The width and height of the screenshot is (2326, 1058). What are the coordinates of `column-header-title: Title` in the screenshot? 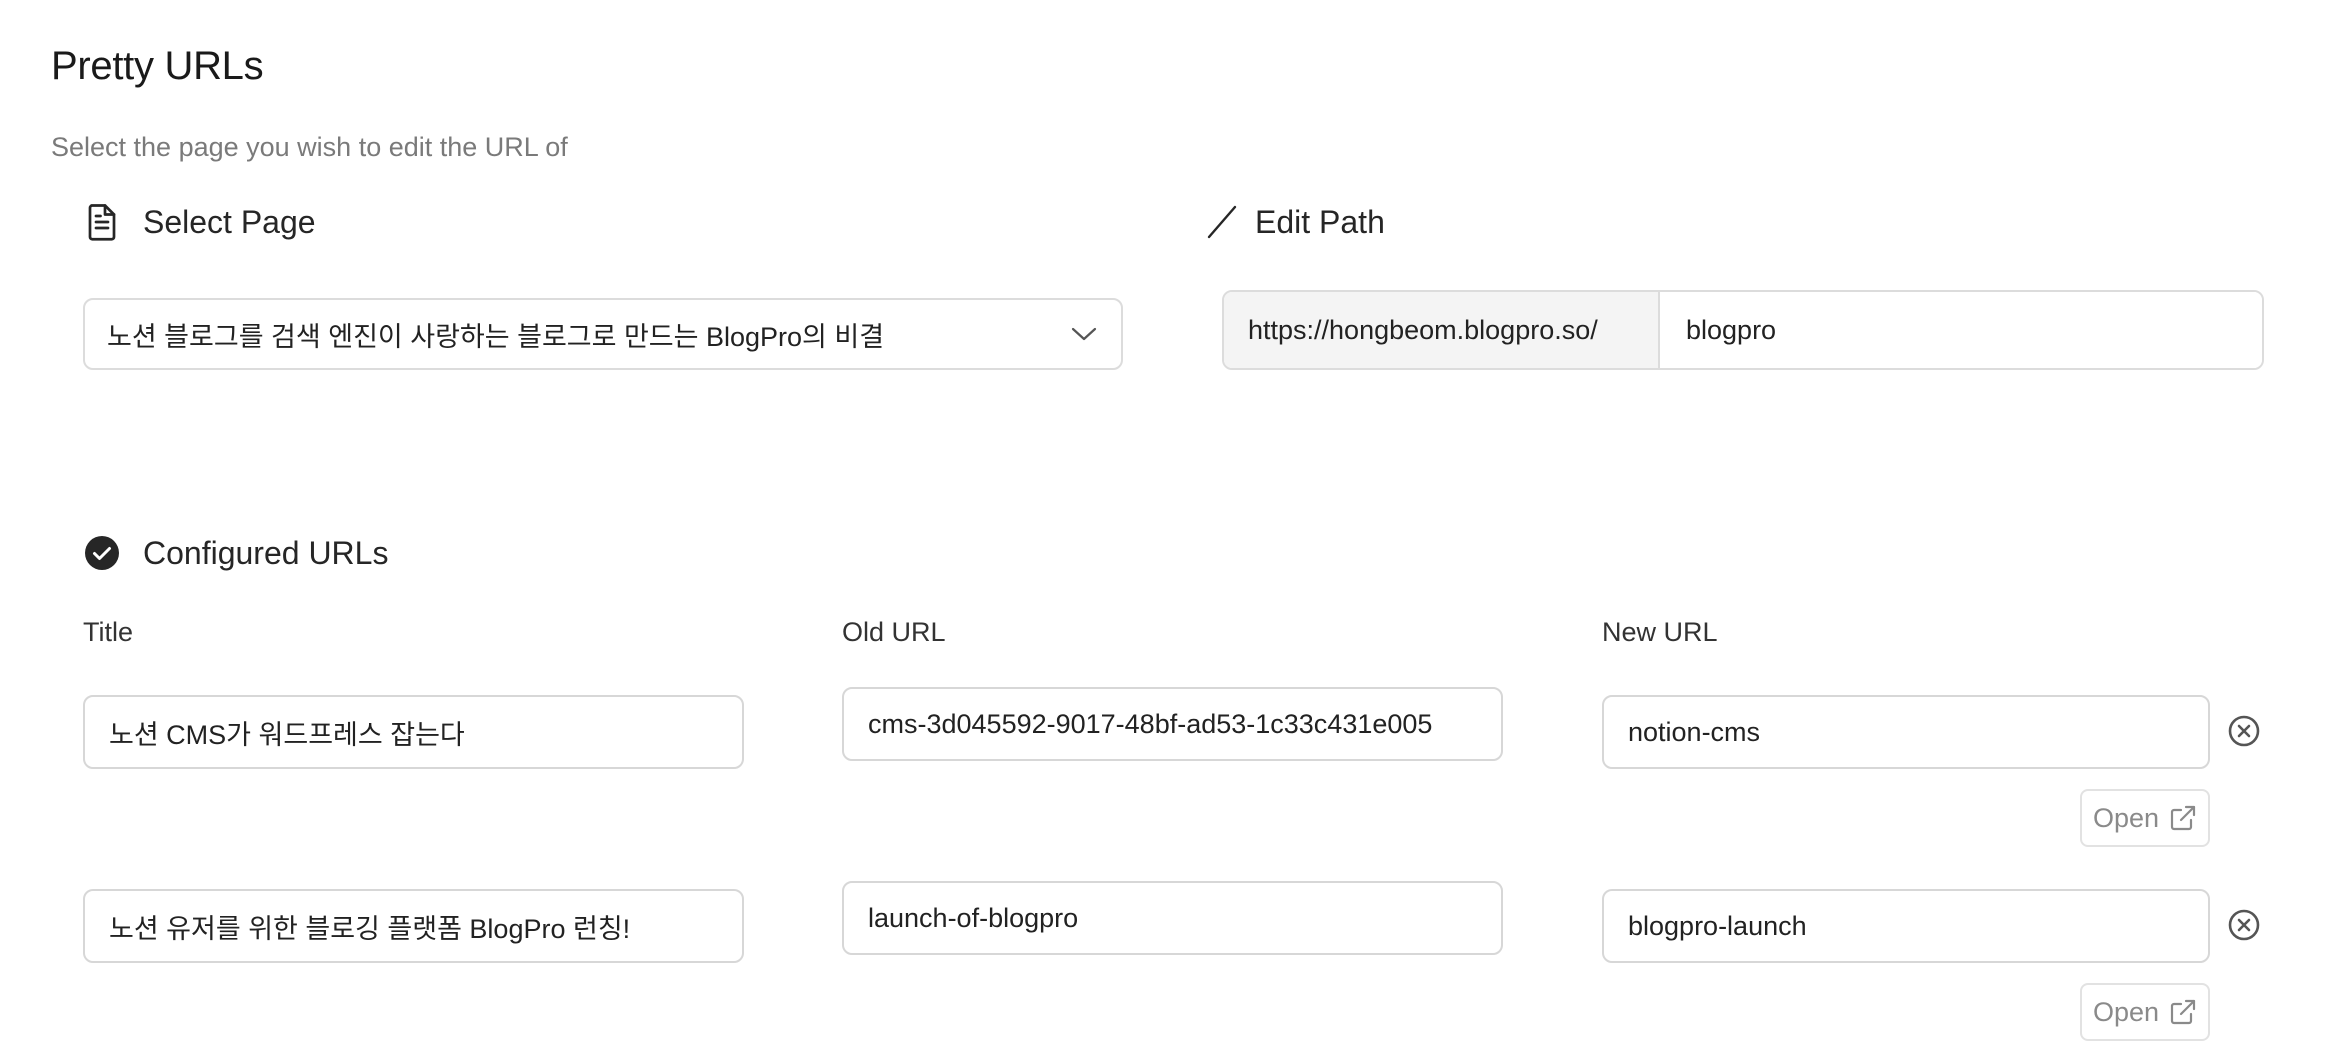 It's located at (108, 632).